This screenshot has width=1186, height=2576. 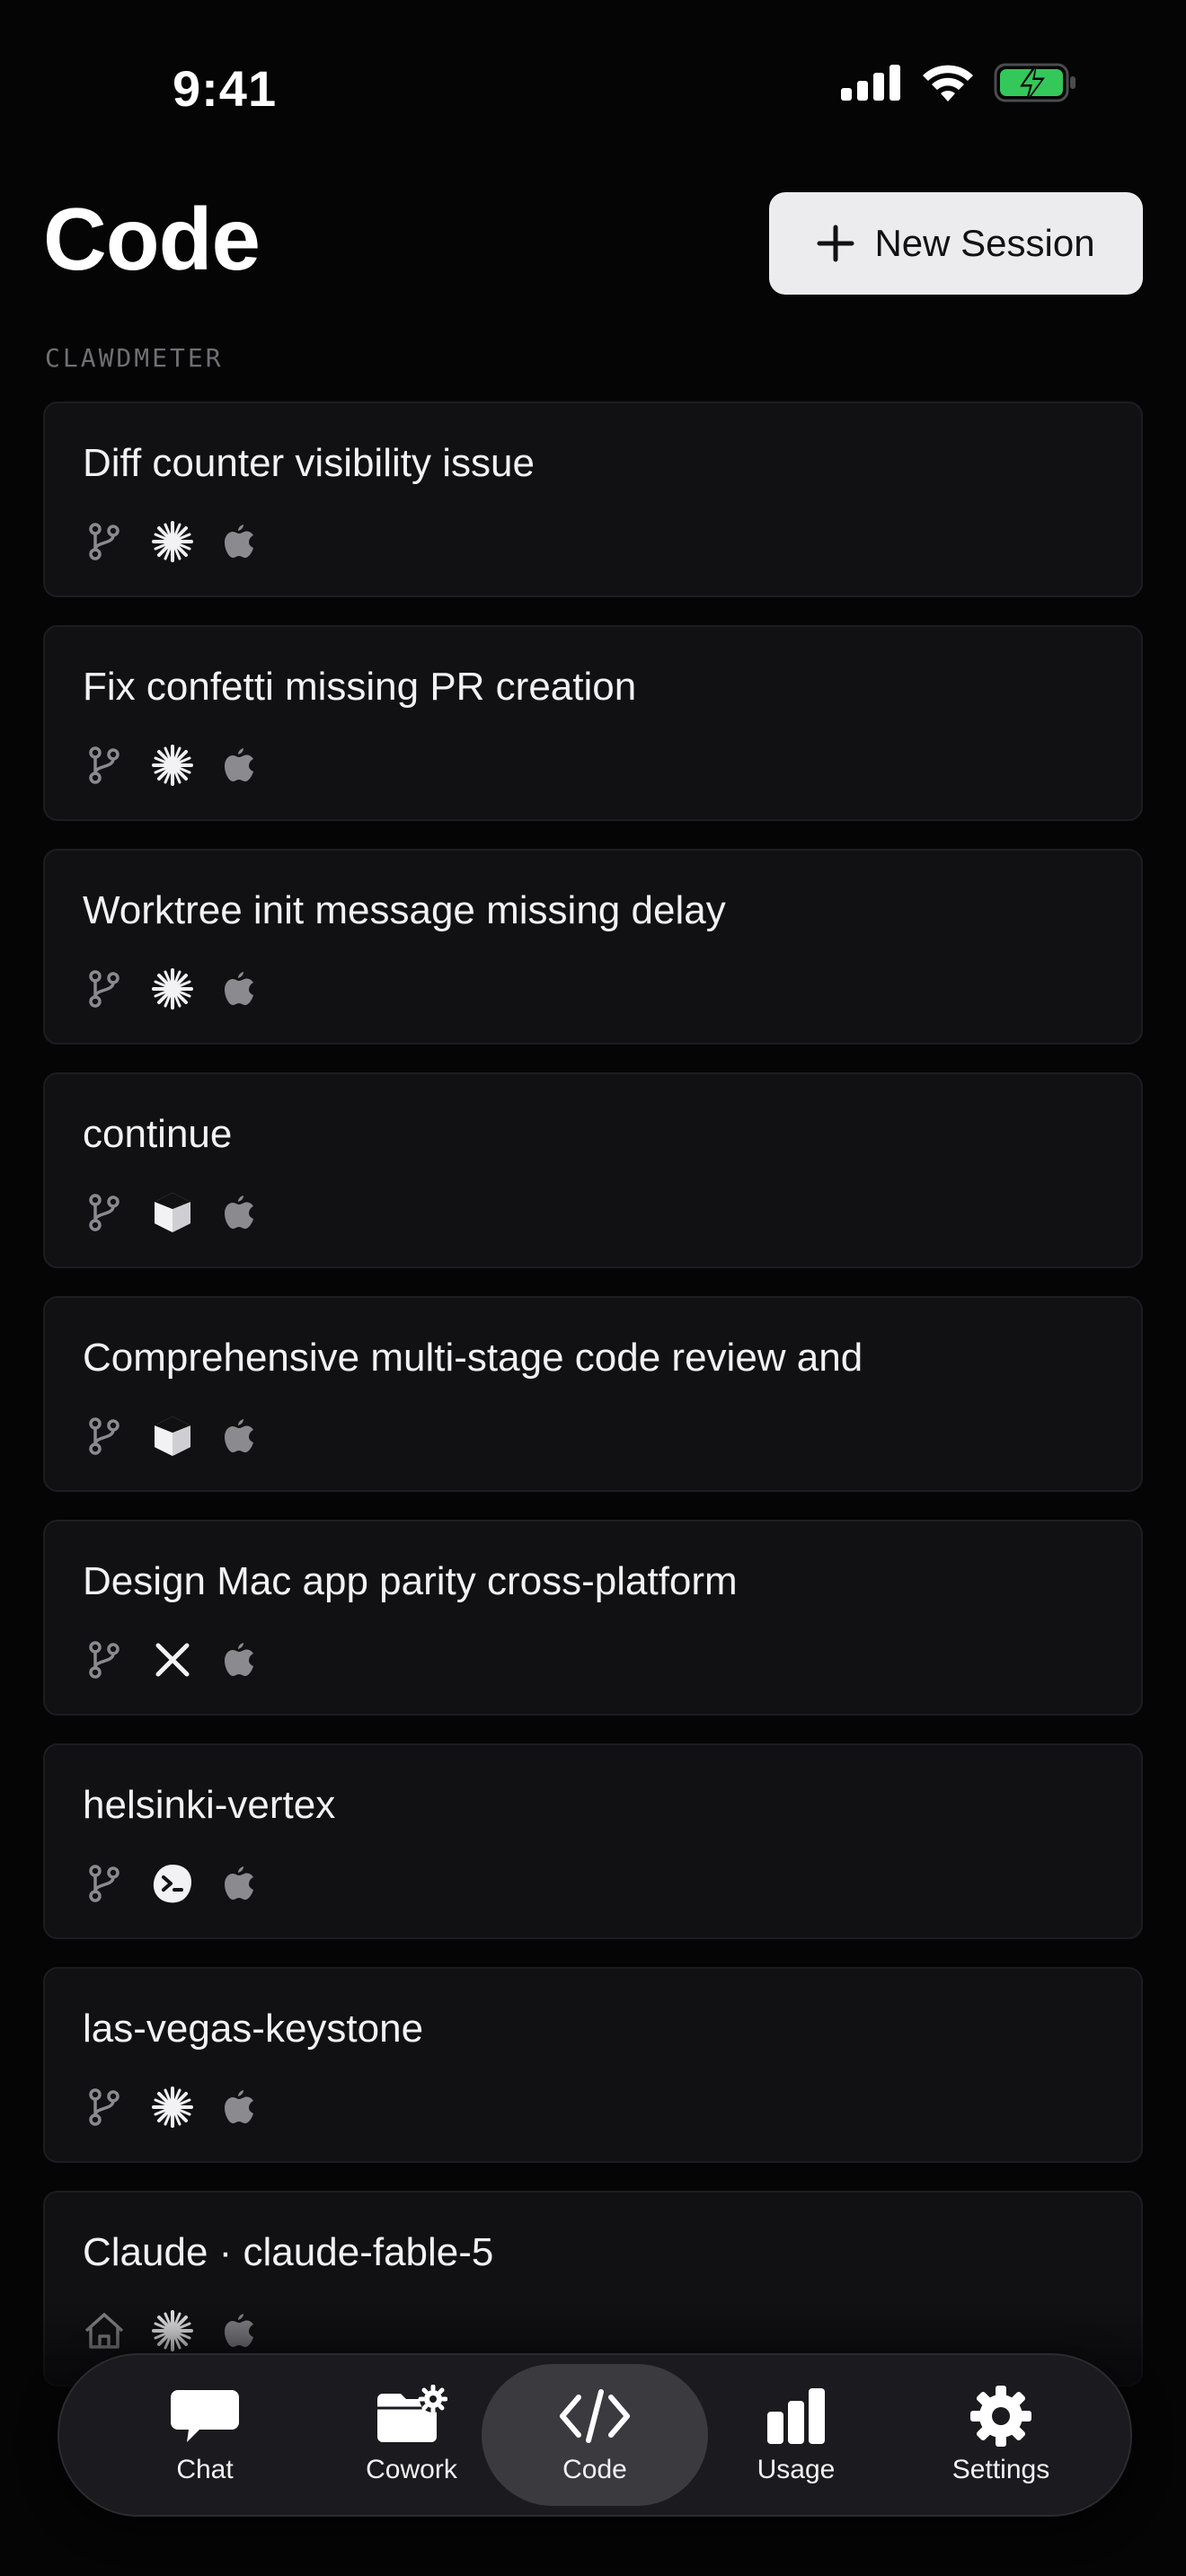 What do you see at coordinates (595, 2416) in the screenshot?
I see `code-brackets-icon` at bounding box center [595, 2416].